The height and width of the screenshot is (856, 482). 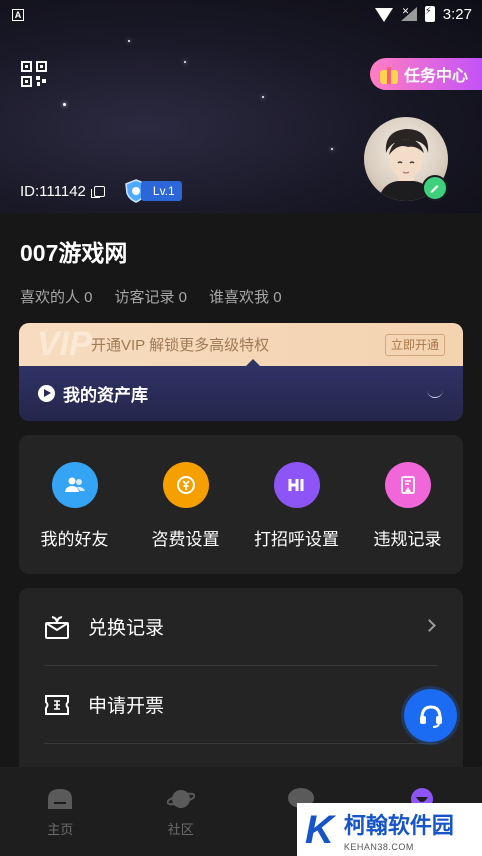 I want to click on headset-icon, so click(x=430, y=716).